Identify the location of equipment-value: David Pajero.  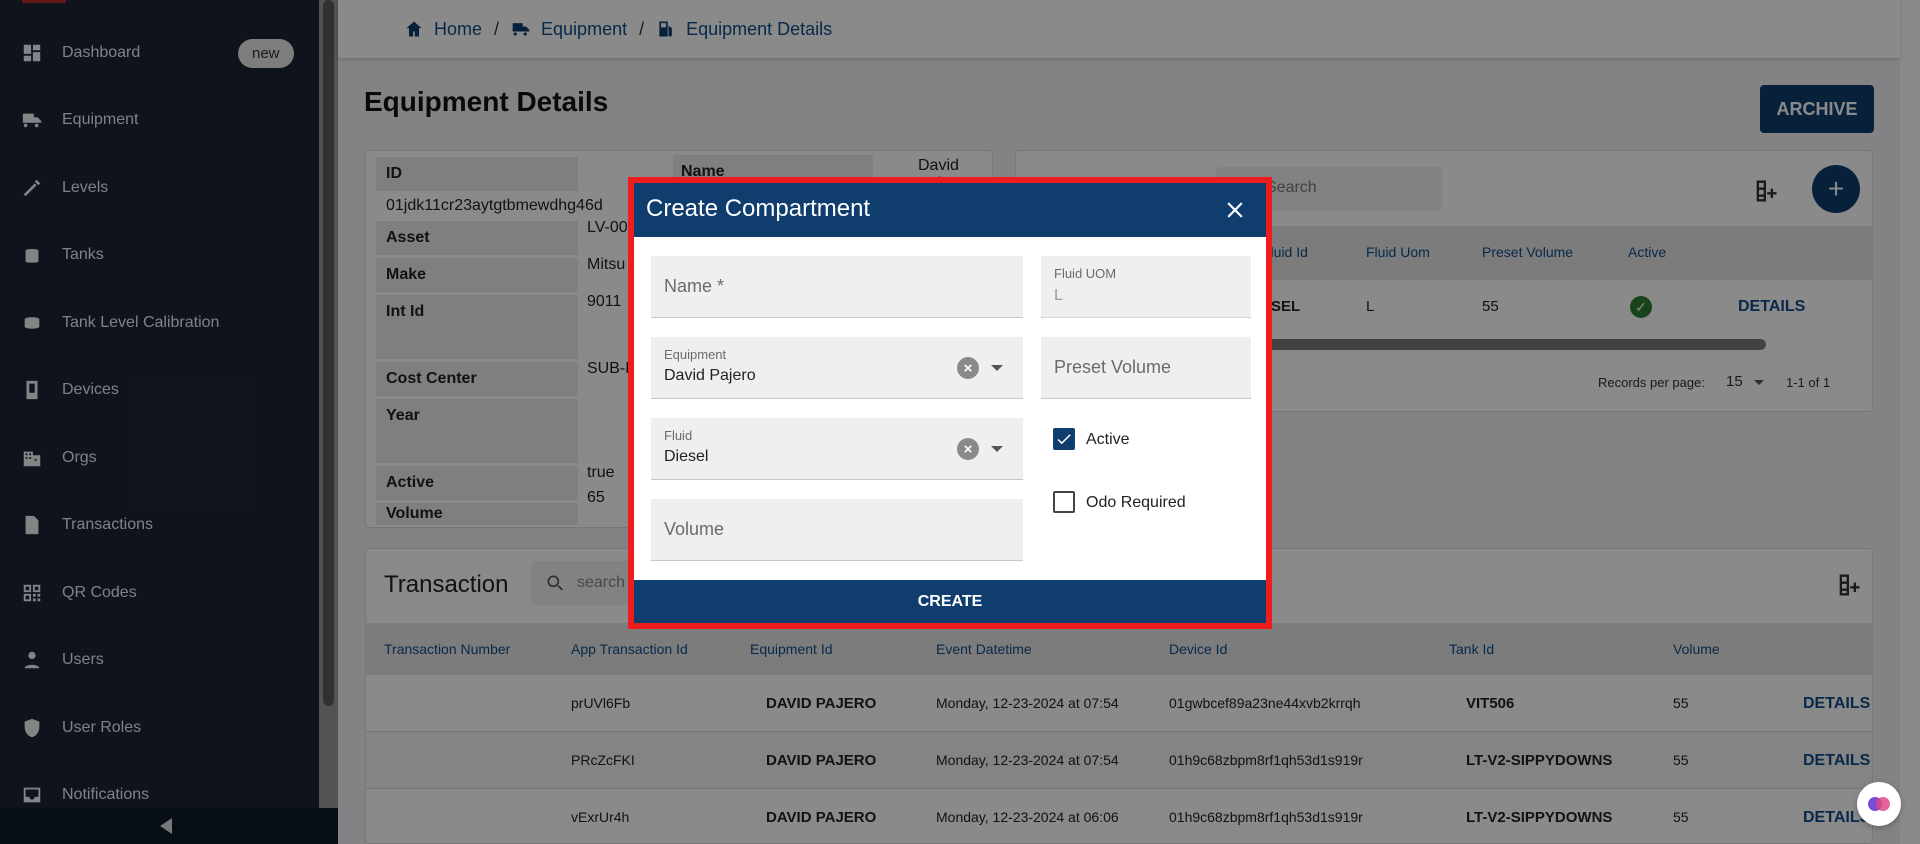
(710, 375).